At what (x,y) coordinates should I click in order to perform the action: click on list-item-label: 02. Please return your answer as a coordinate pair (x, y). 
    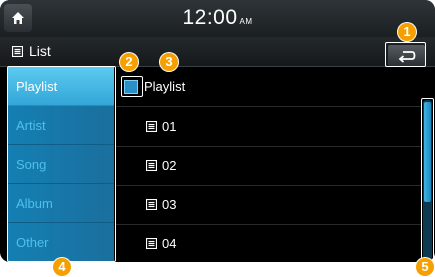
    Looking at the image, I should click on (169, 165).